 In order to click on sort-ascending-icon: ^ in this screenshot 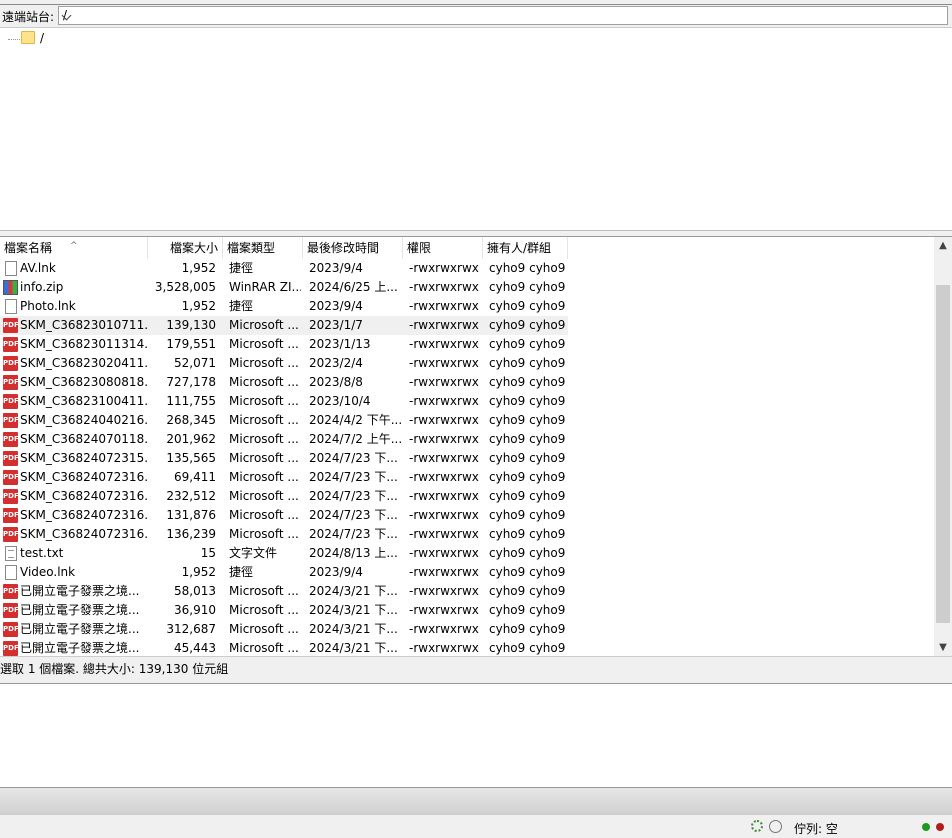, I will do `click(74, 246)`.